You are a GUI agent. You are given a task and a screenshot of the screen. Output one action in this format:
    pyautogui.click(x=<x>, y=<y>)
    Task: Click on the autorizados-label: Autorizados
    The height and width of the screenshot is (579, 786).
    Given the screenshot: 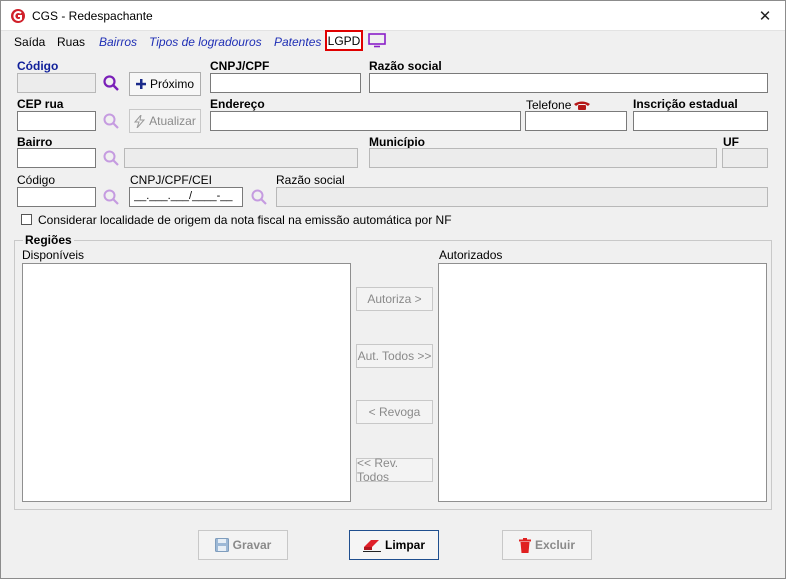 What is the action you would take?
    pyautogui.click(x=471, y=255)
    